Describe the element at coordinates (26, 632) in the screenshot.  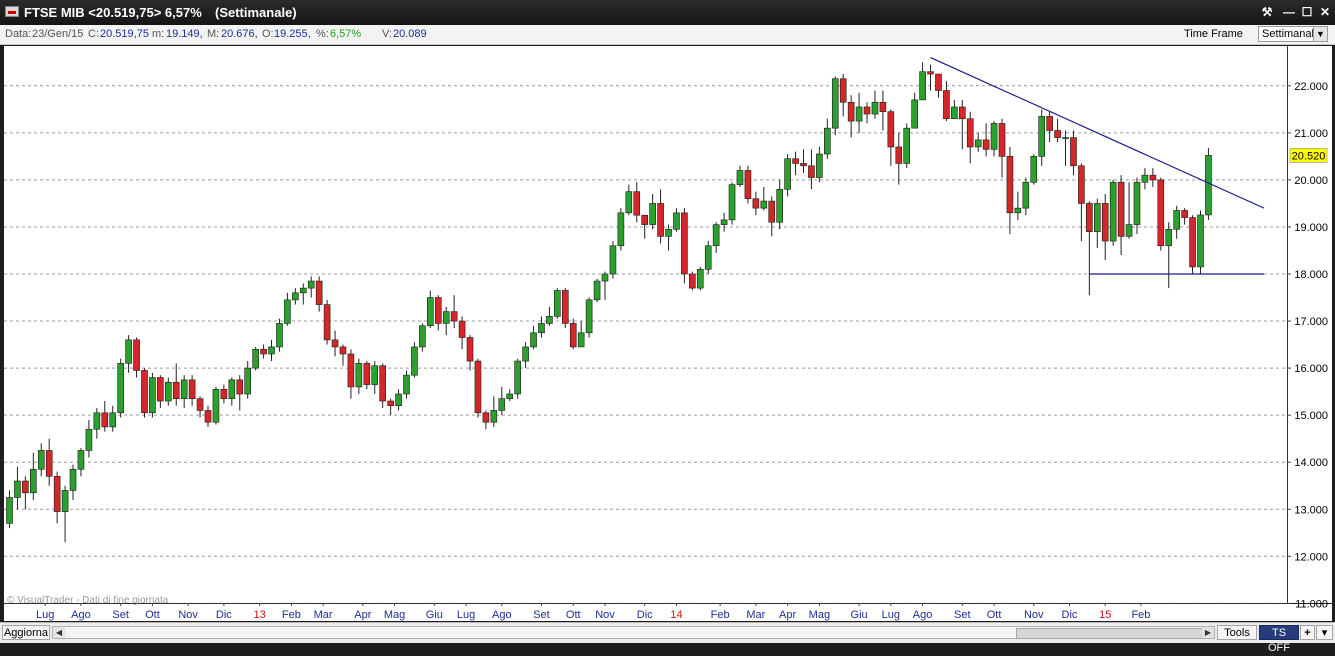
I see `refresh-button: Aggiorna` at that location.